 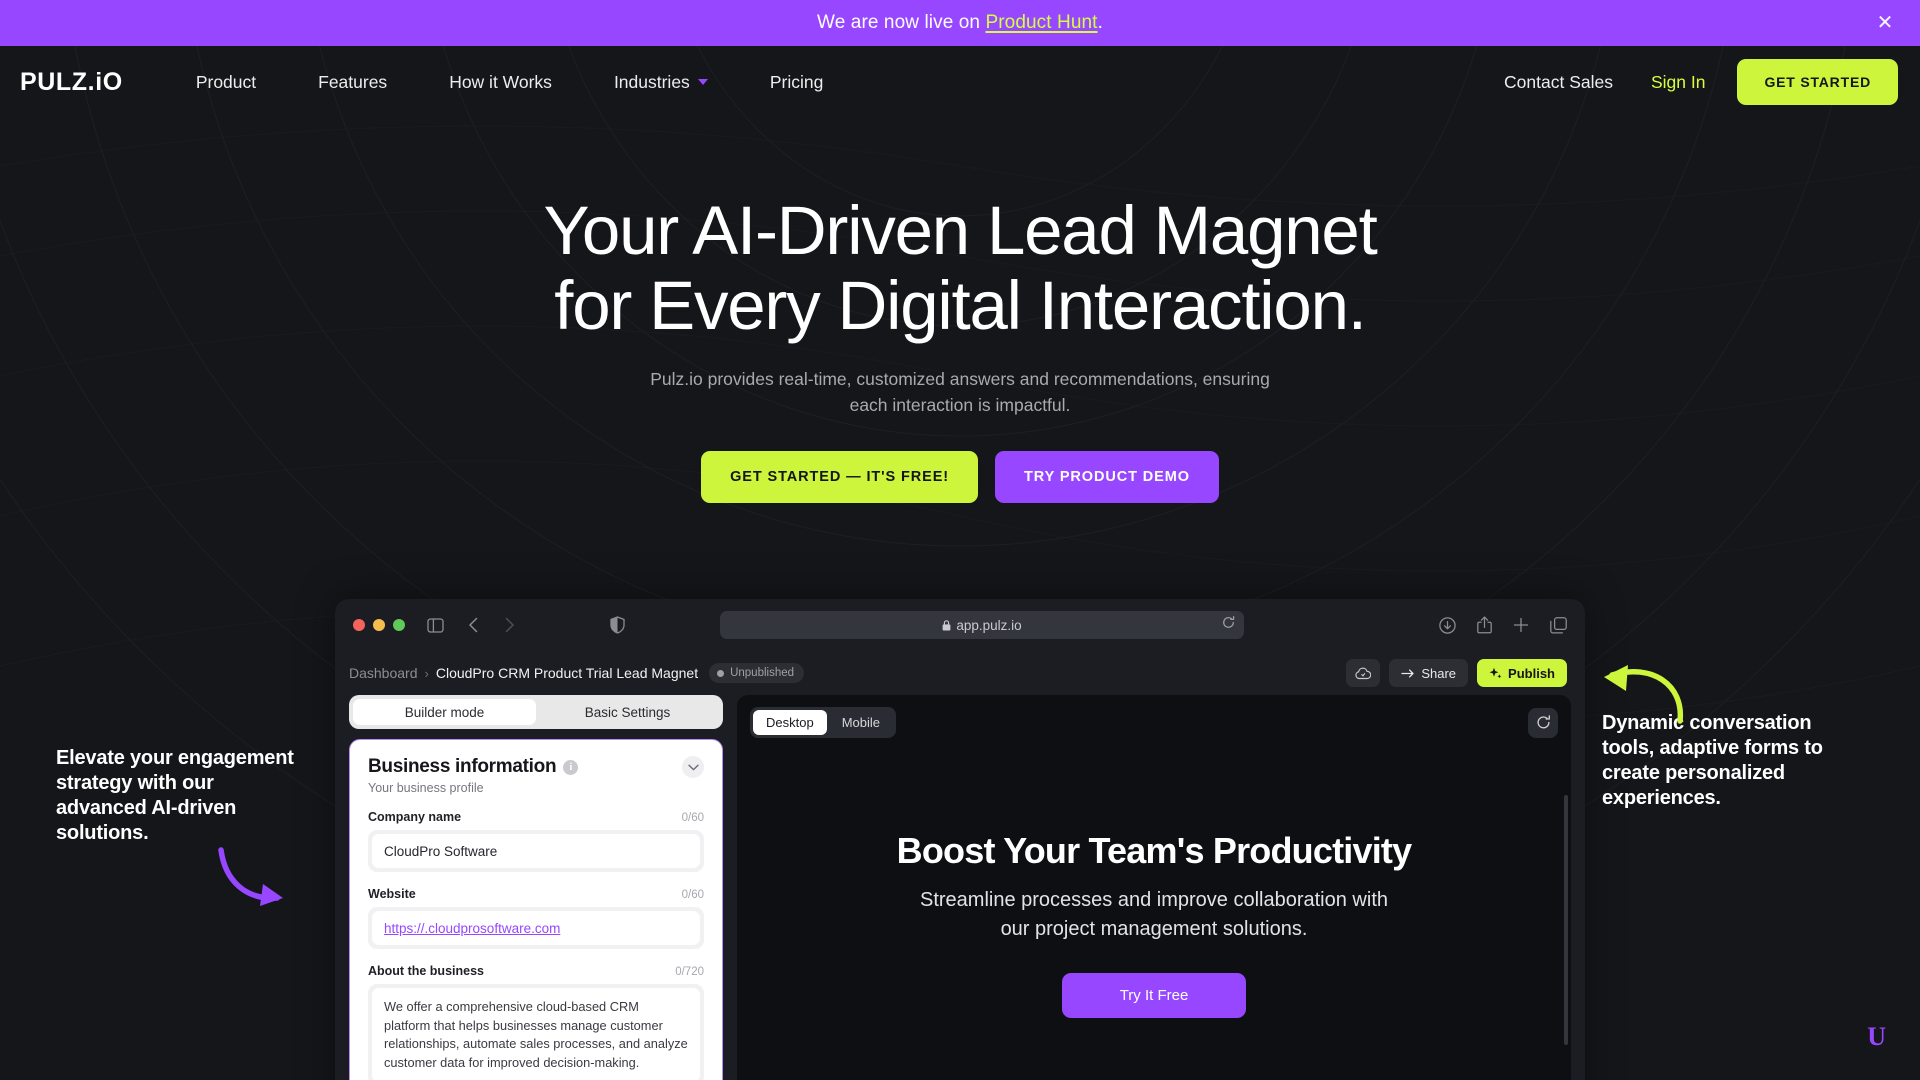 What do you see at coordinates (509, 625) in the screenshot?
I see `forward-arrow-icon` at bounding box center [509, 625].